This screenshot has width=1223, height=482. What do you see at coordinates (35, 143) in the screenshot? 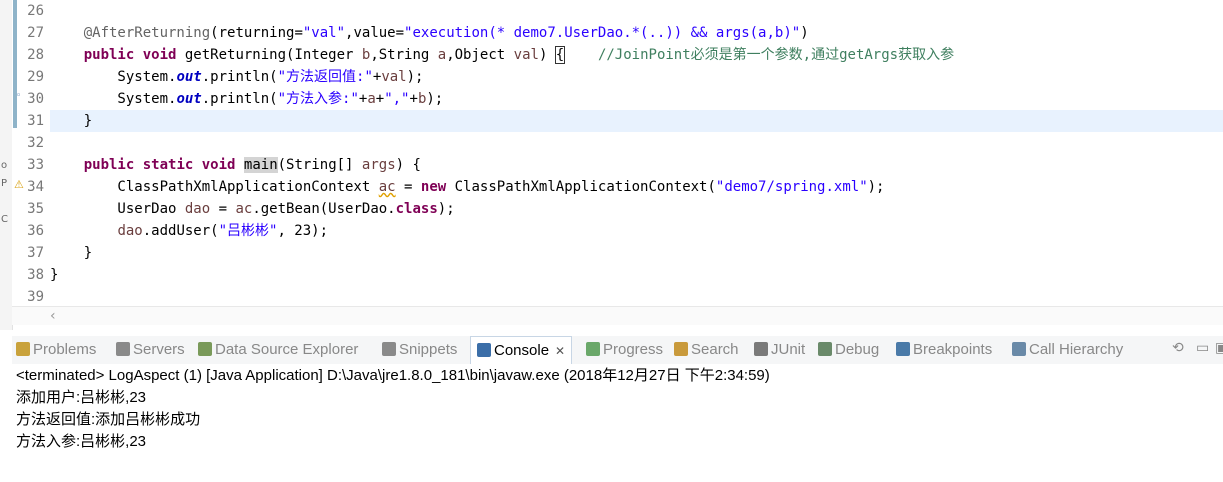
I see `line-number: 32` at bounding box center [35, 143].